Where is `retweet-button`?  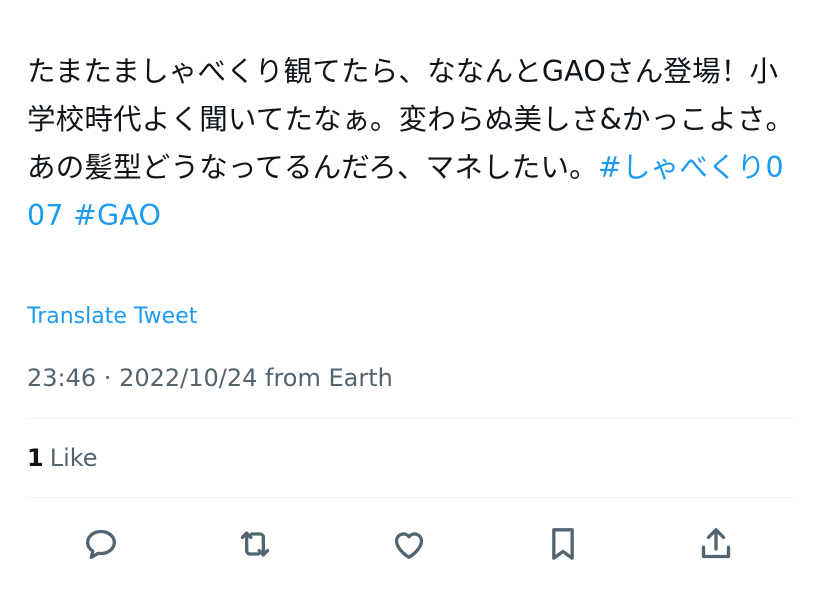
retweet-button is located at coordinates (255, 544).